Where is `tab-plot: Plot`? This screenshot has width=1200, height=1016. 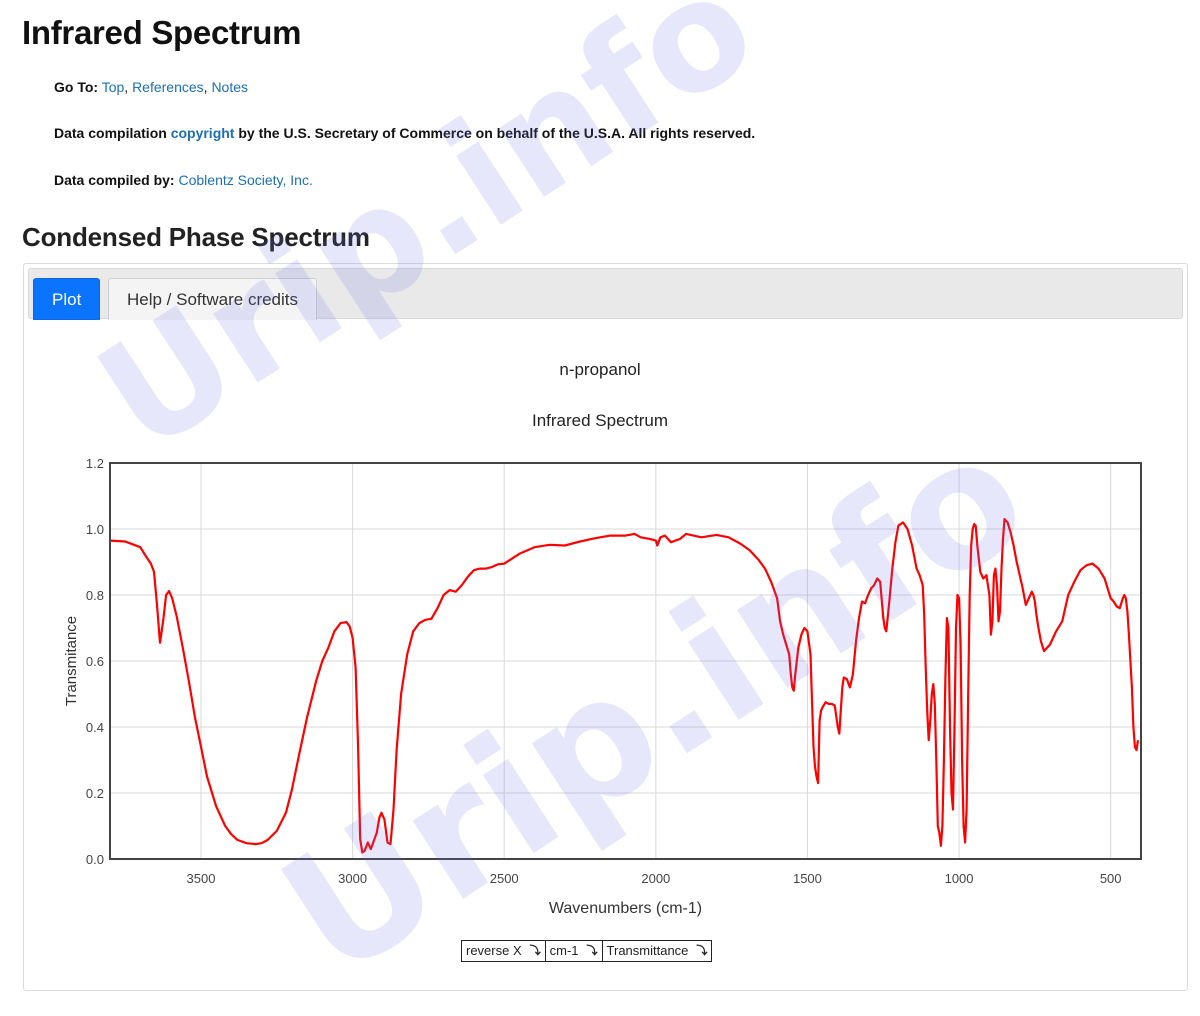
tab-plot: Plot is located at coordinates (67, 299).